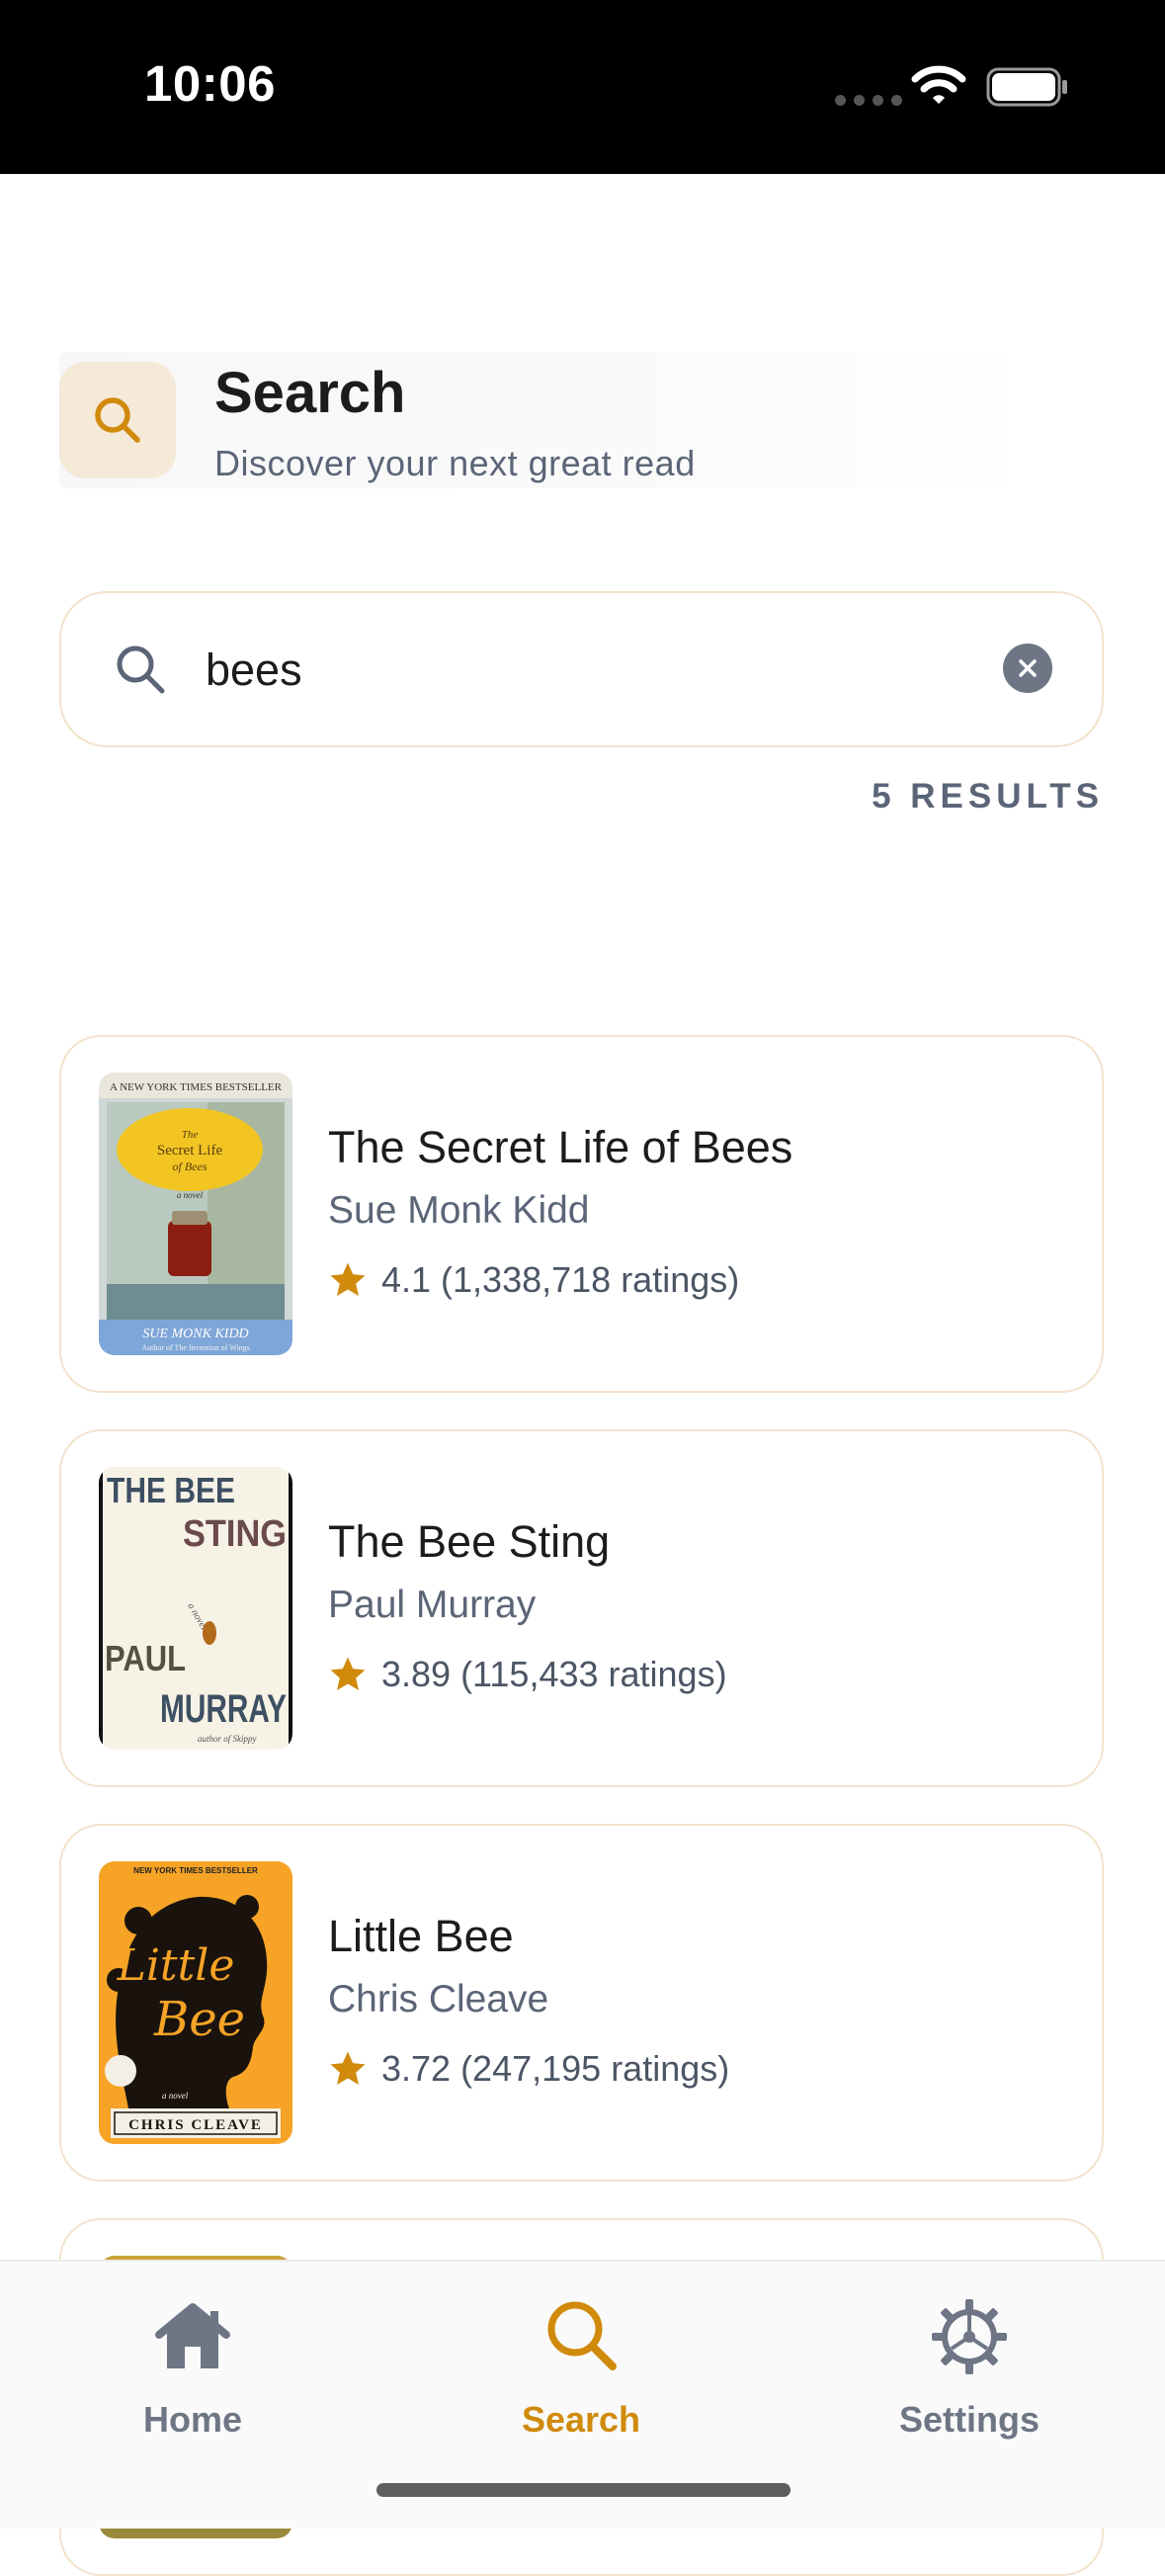 The image size is (1165, 2576). I want to click on tab-label: Home, so click(192, 2419).